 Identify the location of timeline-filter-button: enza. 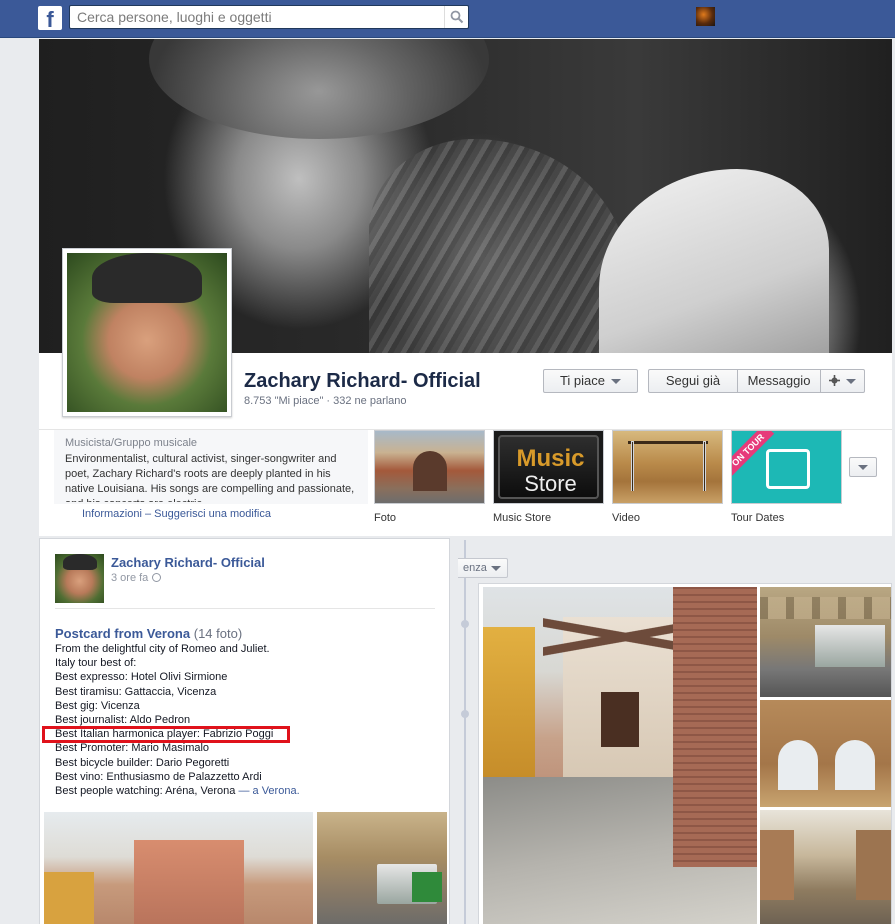
(483, 568).